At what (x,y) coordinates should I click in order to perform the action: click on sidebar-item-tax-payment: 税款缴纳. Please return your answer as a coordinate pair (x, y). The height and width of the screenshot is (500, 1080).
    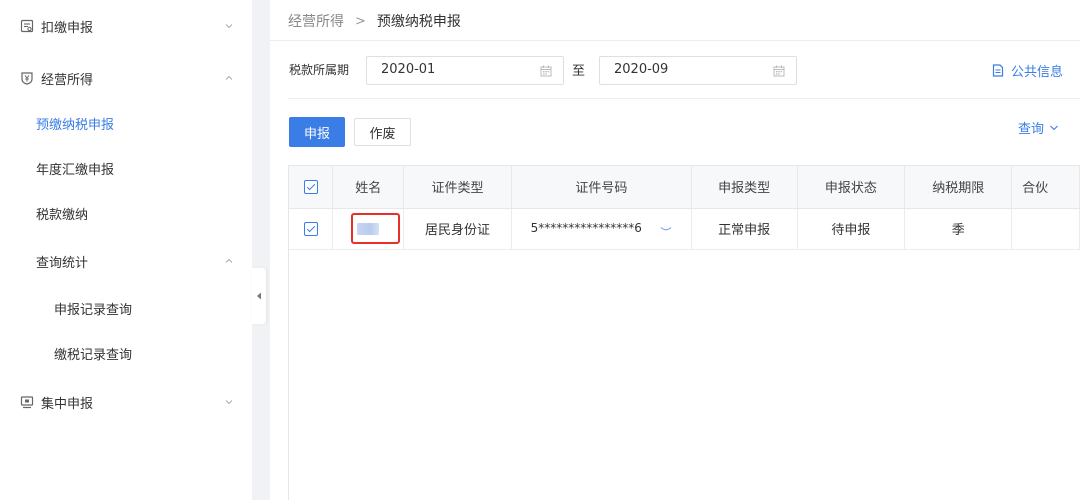
    Looking at the image, I should click on (126, 213).